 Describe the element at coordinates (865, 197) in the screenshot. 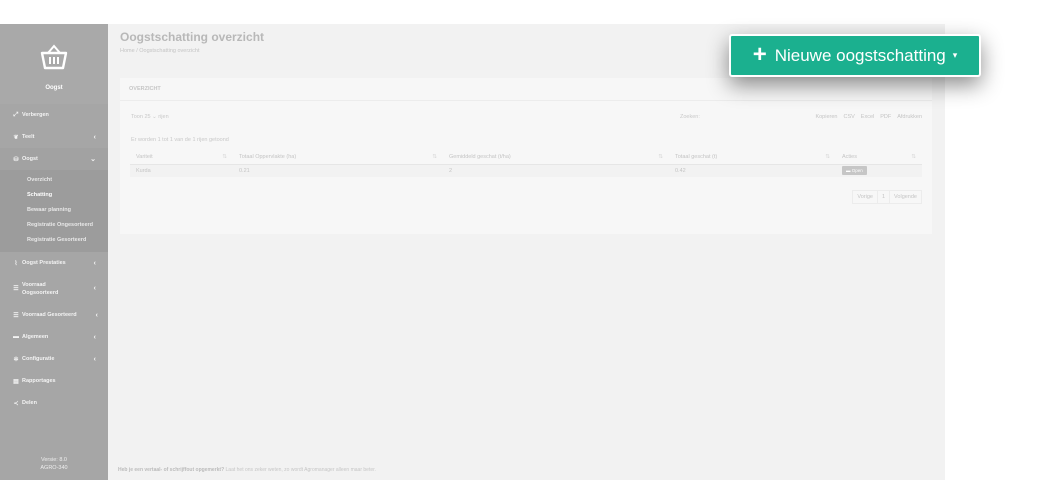

I see `previous-page-button: Vorige` at that location.